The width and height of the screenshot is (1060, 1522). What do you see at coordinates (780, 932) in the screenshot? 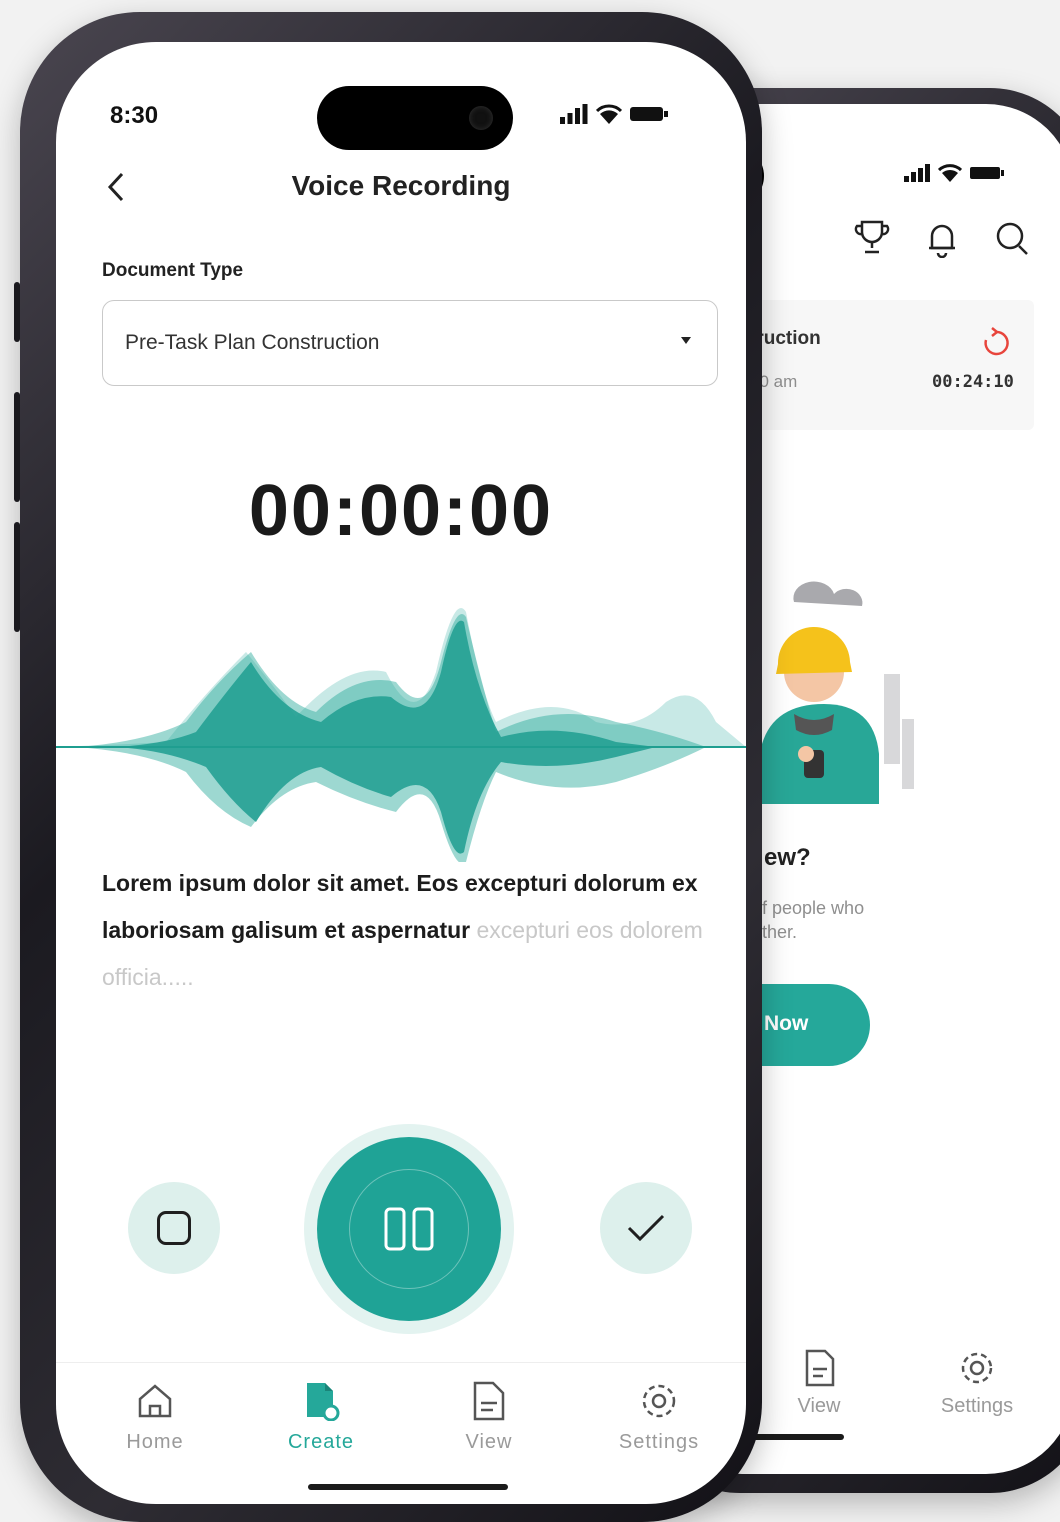
I see `empty-state-line2: ther.` at bounding box center [780, 932].